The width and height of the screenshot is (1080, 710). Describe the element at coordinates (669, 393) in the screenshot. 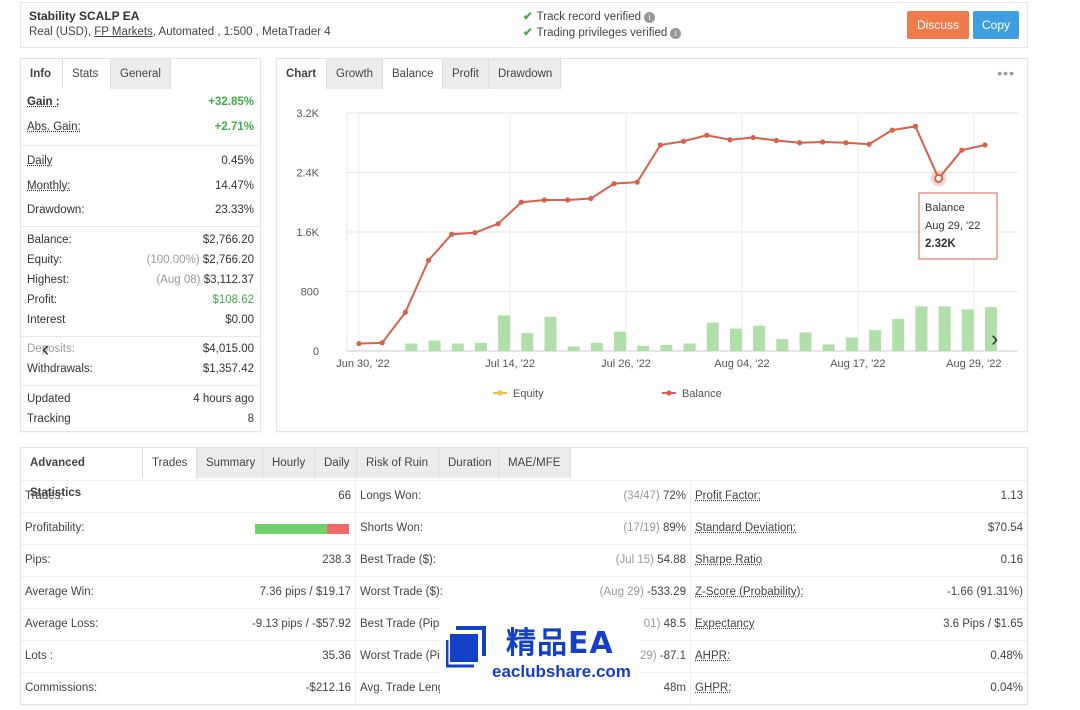

I see `legend-balance-marker` at that location.